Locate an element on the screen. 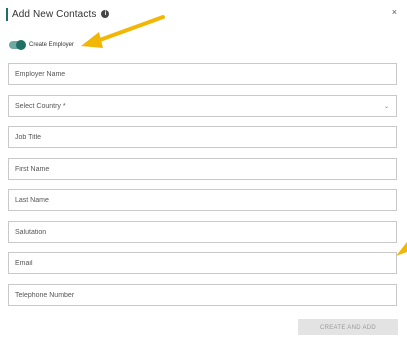 This screenshot has height=353, width=407. last-name-field is located at coordinates (202, 200).